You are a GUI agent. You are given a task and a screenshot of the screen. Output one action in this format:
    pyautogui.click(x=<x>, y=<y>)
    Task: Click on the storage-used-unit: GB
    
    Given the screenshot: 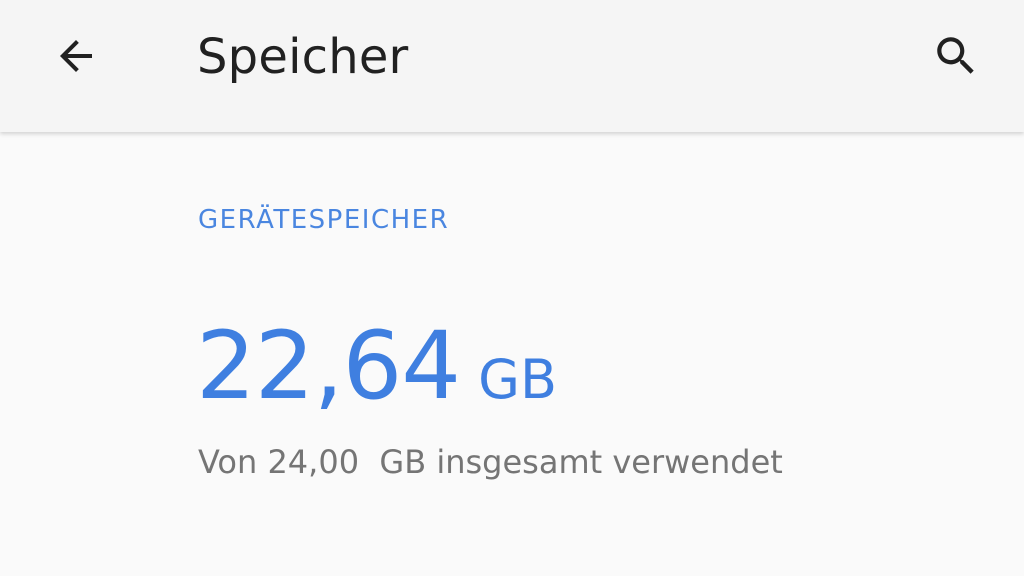 What is the action you would take?
    pyautogui.click(x=517, y=379)
    